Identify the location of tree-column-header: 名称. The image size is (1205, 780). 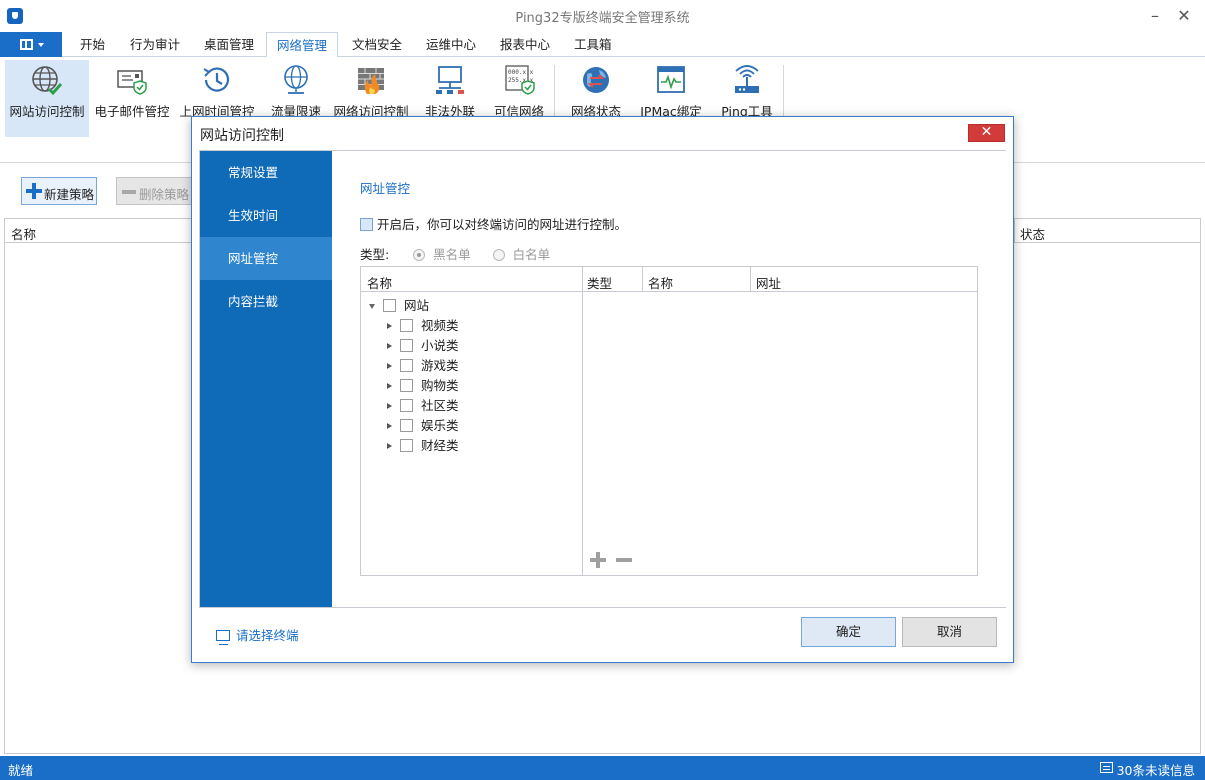
(380, 283).